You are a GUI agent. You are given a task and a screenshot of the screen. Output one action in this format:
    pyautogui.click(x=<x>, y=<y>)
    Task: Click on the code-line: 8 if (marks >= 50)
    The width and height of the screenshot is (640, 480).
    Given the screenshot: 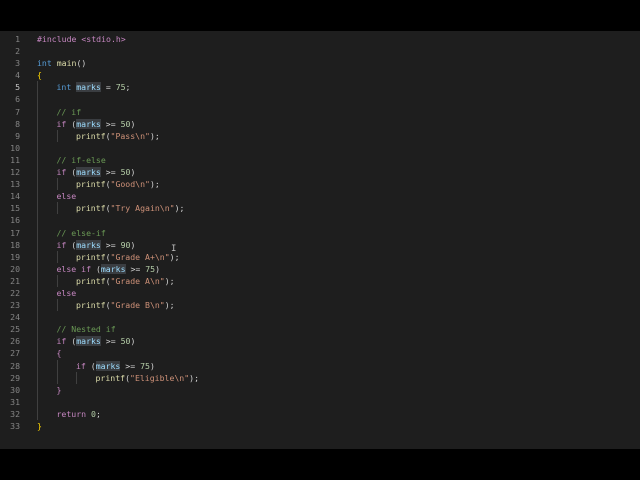 What is the action you would take?
    pyautogui.click(x=320, y=123)
    